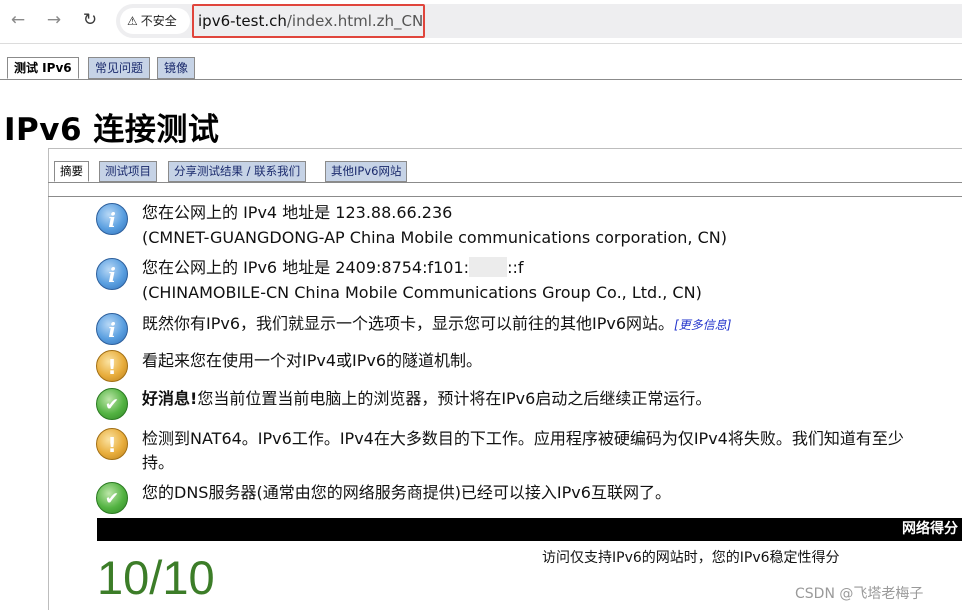  What do you see at coordinates (691, 558) in the screenshot?
I see `score-description: 访问仅支持IPv6的网站时，您的IPv6稳定性得分` at bounding box center [691, 558].